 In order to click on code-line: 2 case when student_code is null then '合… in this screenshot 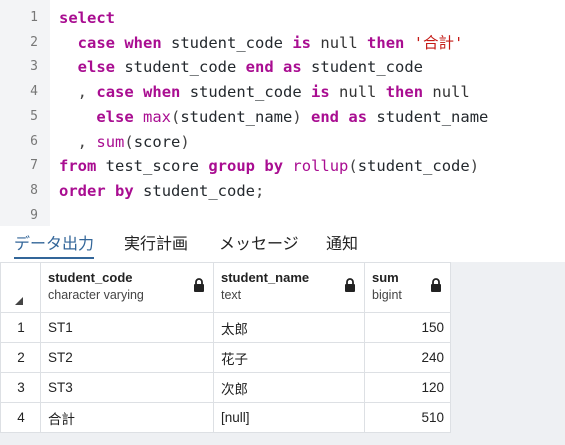, I will do `click(282, 43)`.